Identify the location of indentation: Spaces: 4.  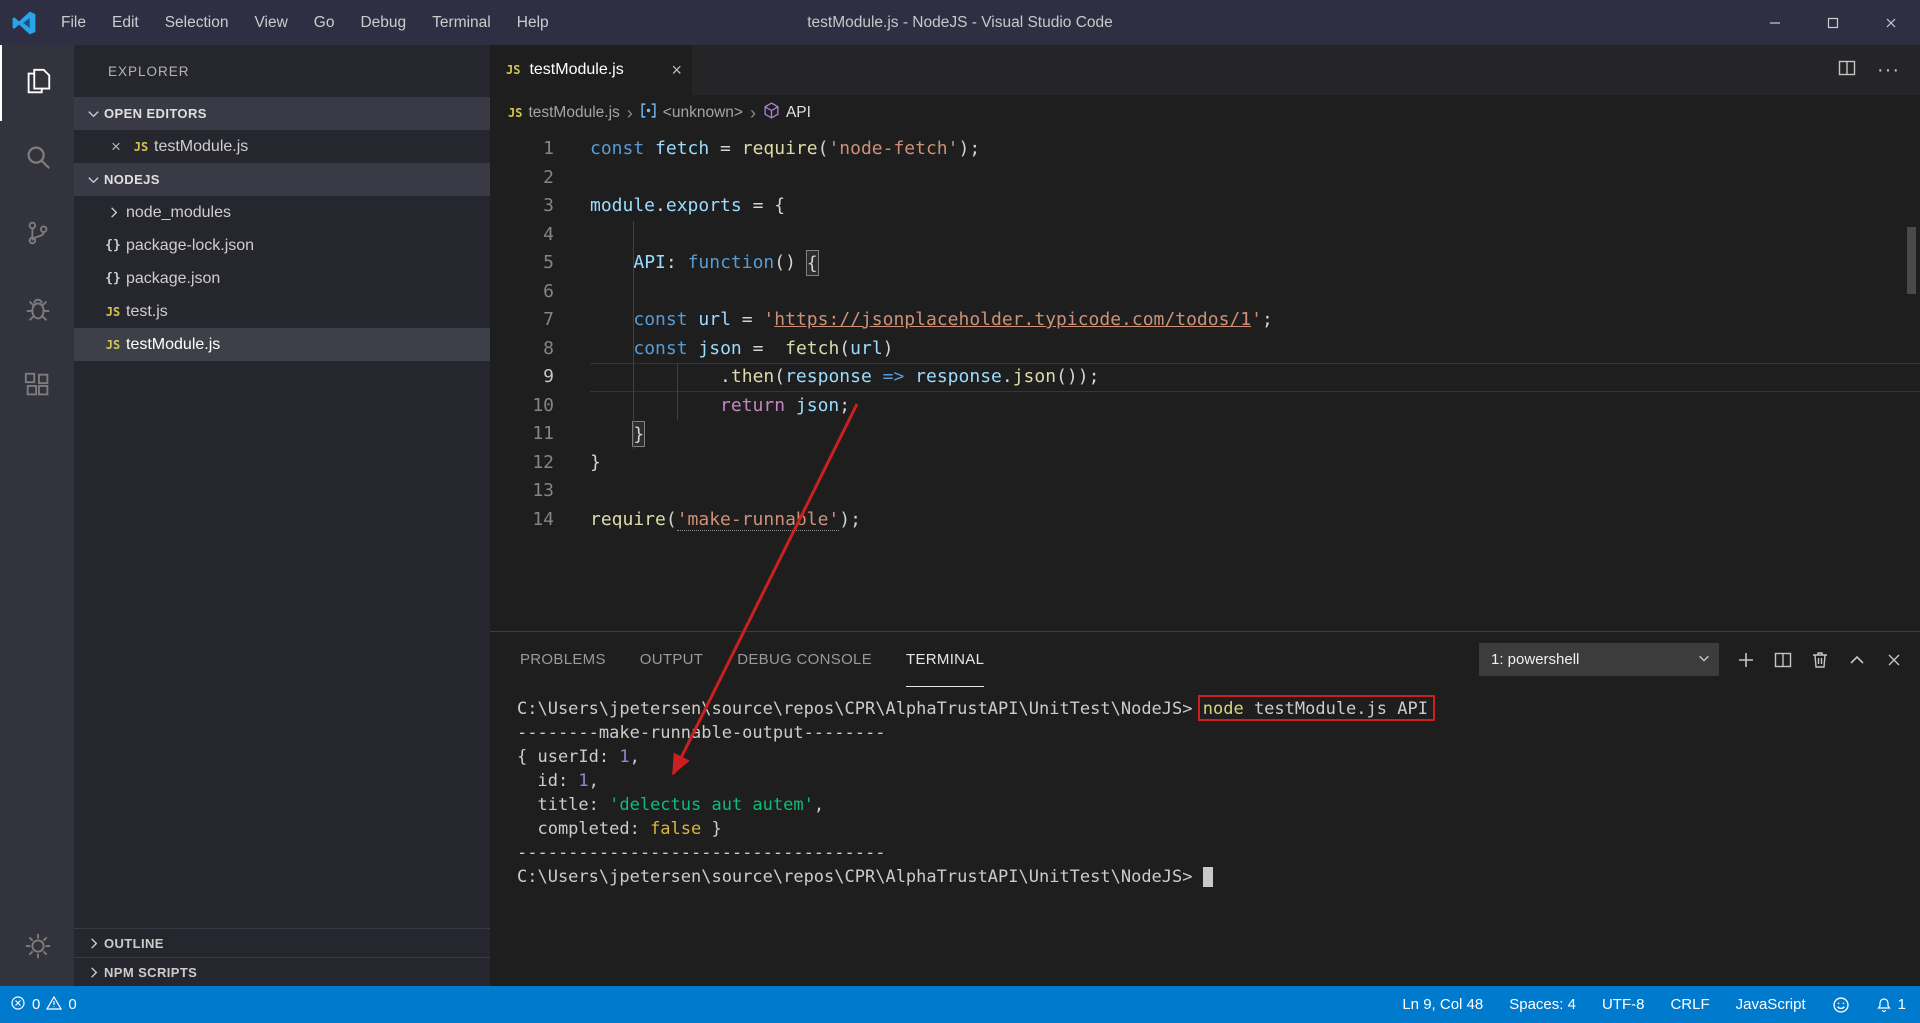
(1542, 1004).